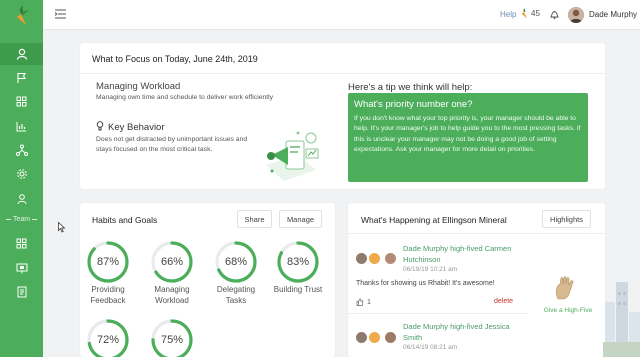  I want to click on habit-gauge: 87%, so click(108, 262).